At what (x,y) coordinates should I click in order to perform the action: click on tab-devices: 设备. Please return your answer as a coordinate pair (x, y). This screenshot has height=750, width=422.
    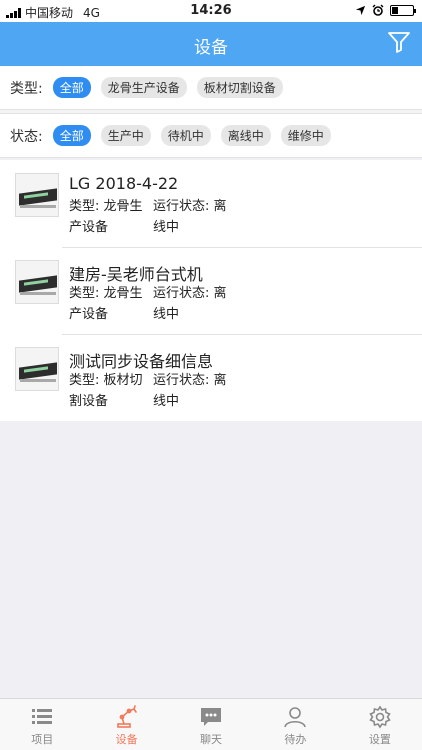
    Looking at the image, I should click on (126, 724).